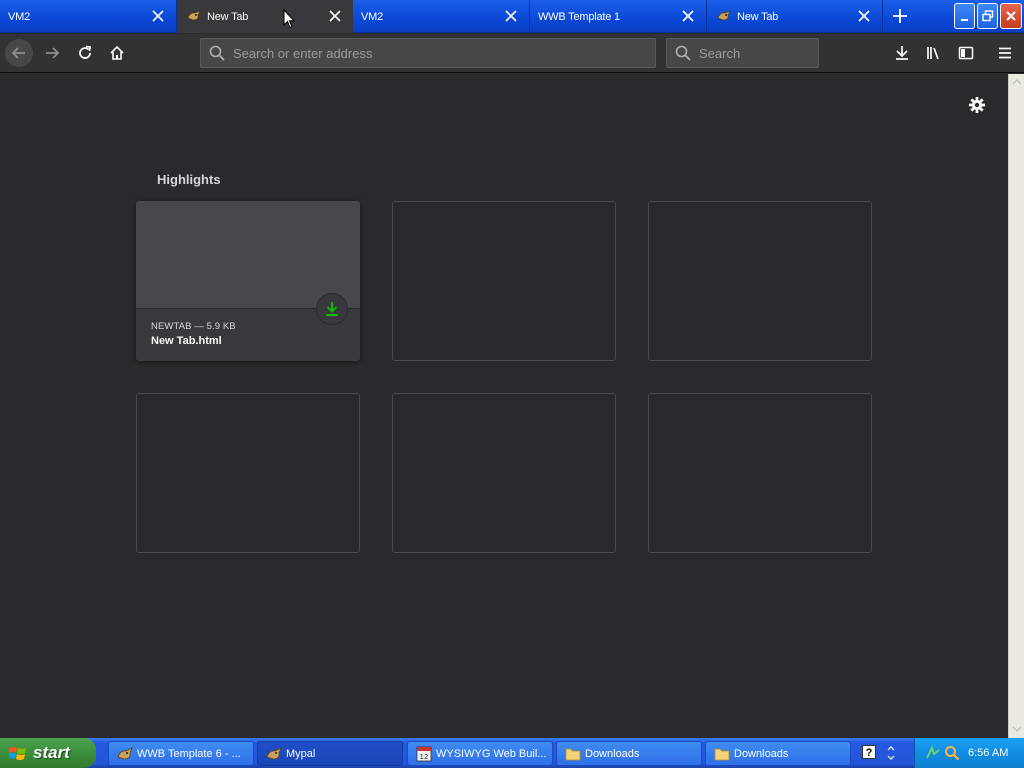 The image size is (1024, 768). I want to click on tab-vm2-first: VM2, so click(88, 16).